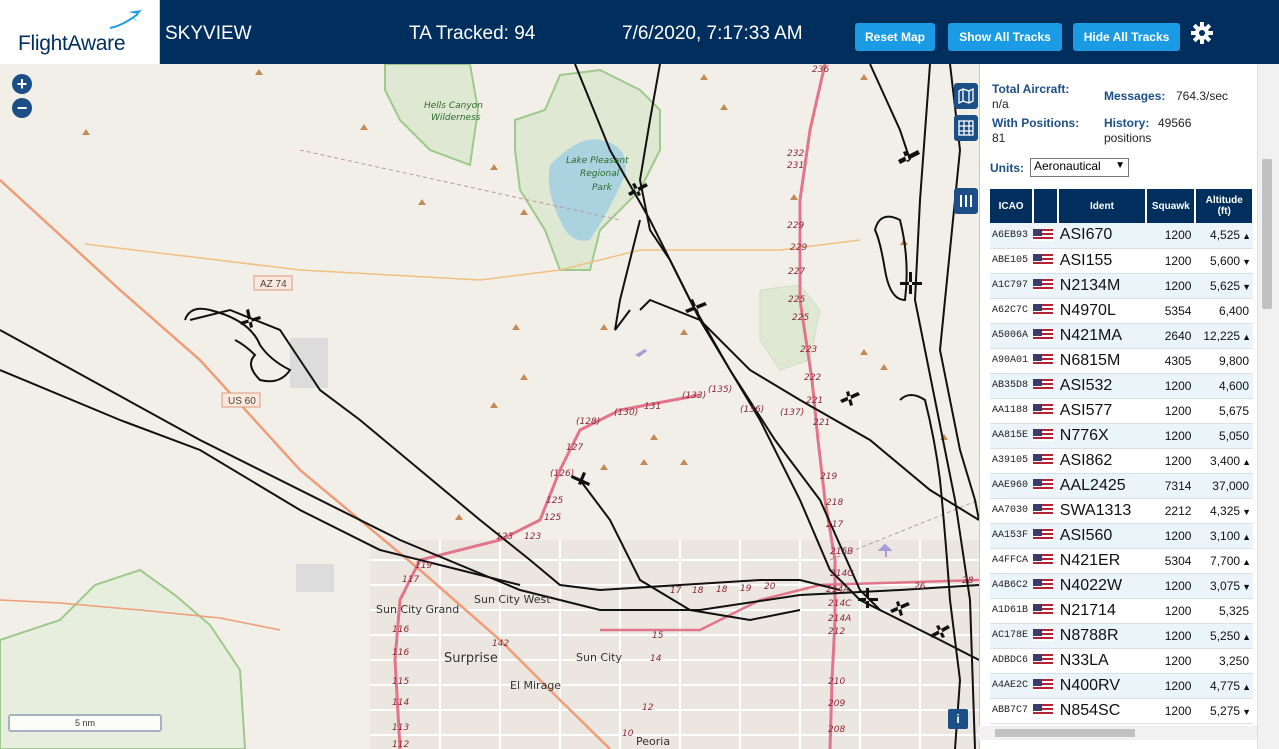  What do you see at coordinates (966, 128) in the screenshot?
I see `grid-toggle-button` at bounding box center [966, 128].